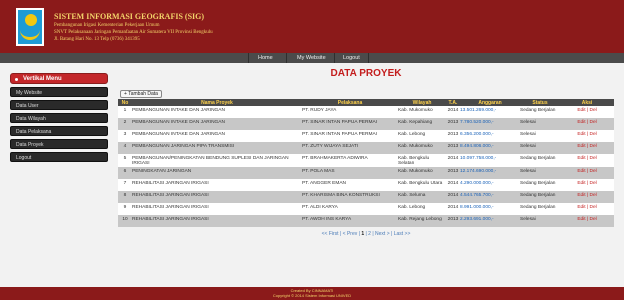 This screenshot has height=300, width=624. I want to click on cell-no: 4, so click(125, 148).